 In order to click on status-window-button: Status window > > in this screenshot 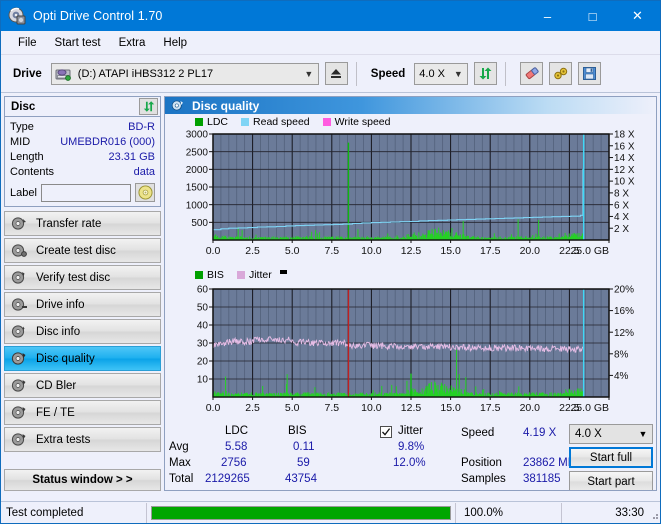, I will do `click(82, 480)`.